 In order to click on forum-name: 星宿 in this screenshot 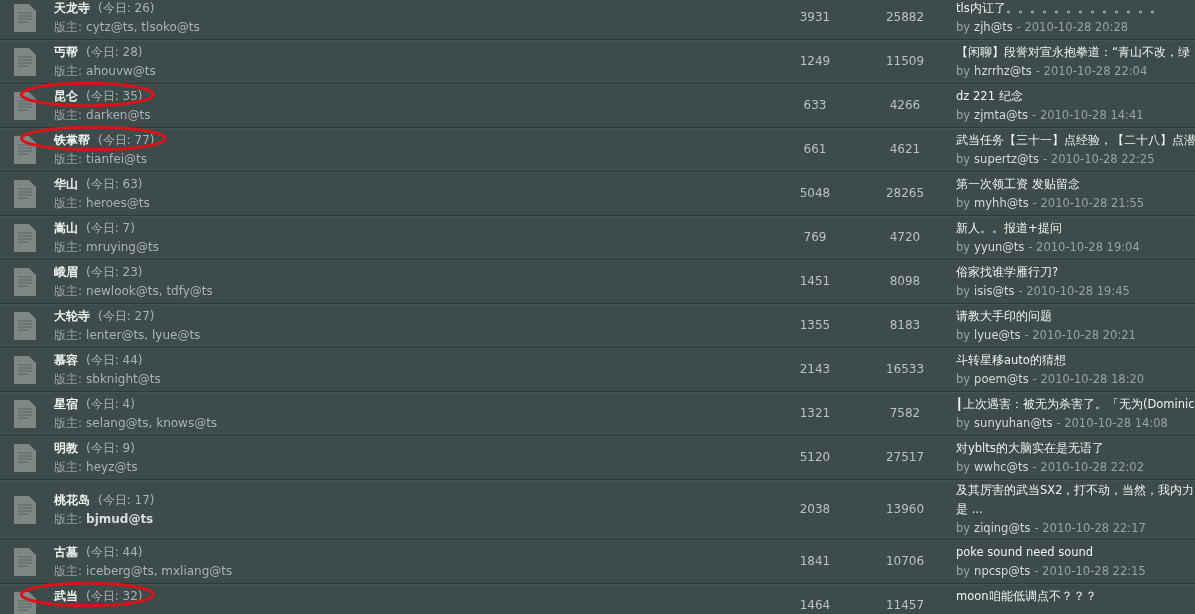, I will do `click(66, 404)`.